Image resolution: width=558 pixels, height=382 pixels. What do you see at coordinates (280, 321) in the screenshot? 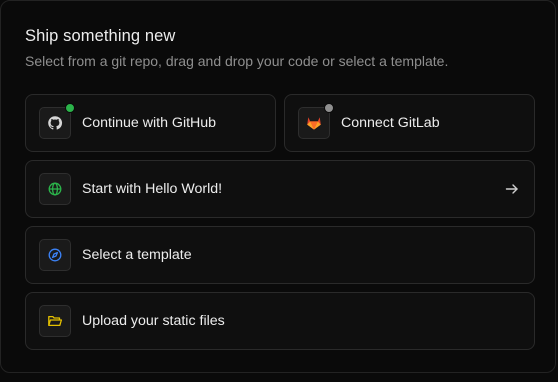
I see `upload-static-files-button: Upload your static files` at bounding box center [280, 321].